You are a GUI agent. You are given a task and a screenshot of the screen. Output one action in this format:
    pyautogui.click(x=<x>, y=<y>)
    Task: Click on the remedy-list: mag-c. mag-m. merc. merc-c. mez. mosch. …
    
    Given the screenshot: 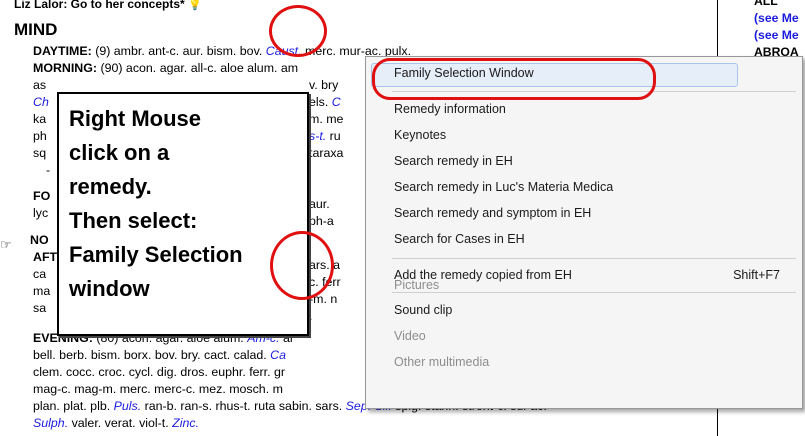 What is the action you would take?
    pyautogui.click(x=158, y=389)
    